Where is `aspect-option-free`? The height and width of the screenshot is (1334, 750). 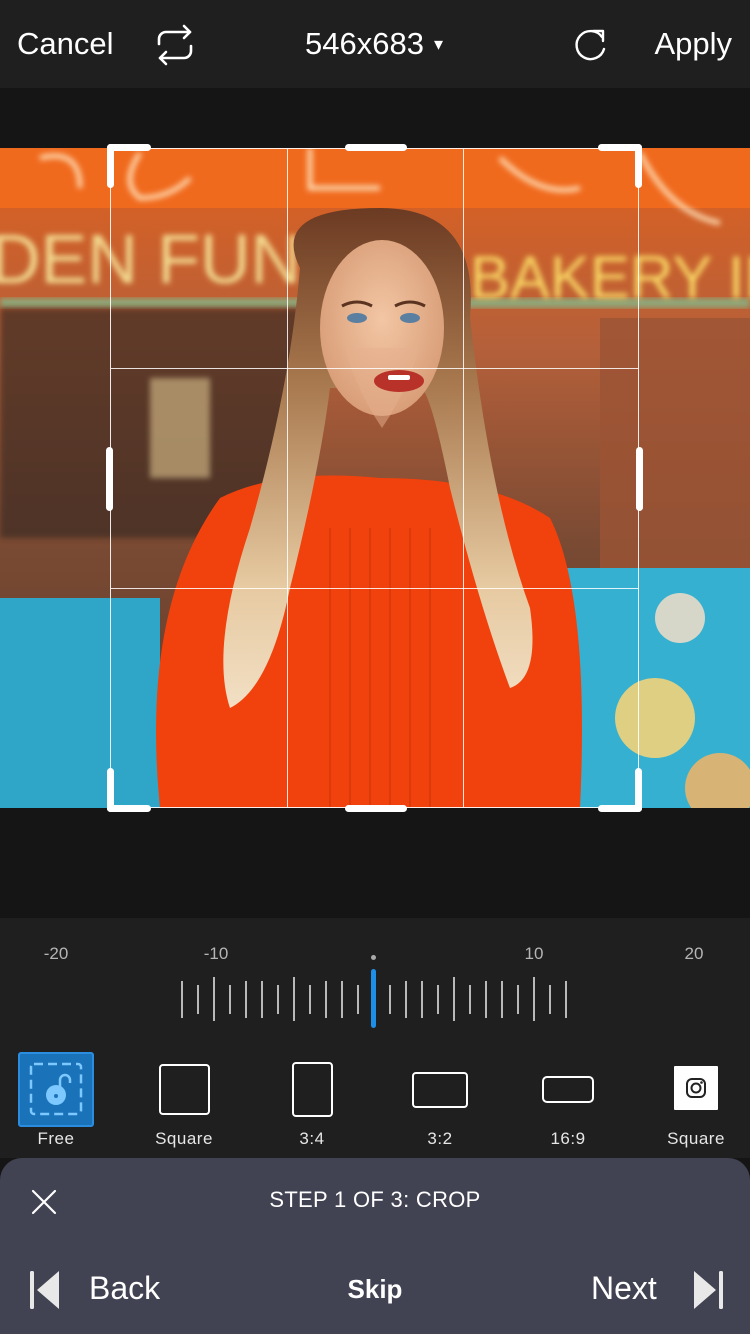
aspect-option-free is located at coordinates (56, 1089).